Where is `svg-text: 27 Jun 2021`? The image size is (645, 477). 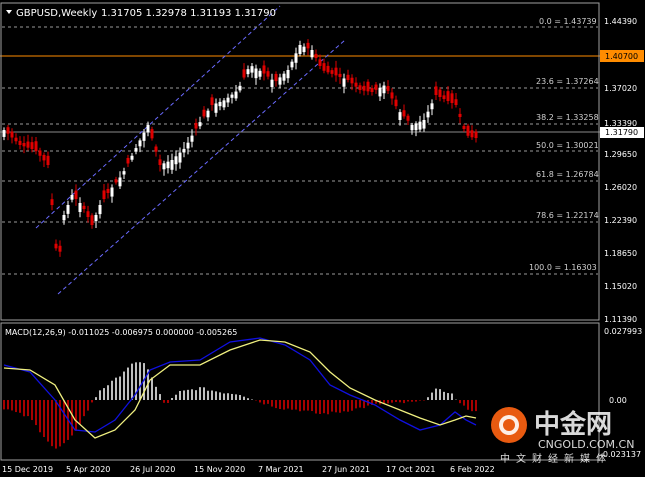 svg-text: 27 Jun 2021 is located at coordinates (346, 469).